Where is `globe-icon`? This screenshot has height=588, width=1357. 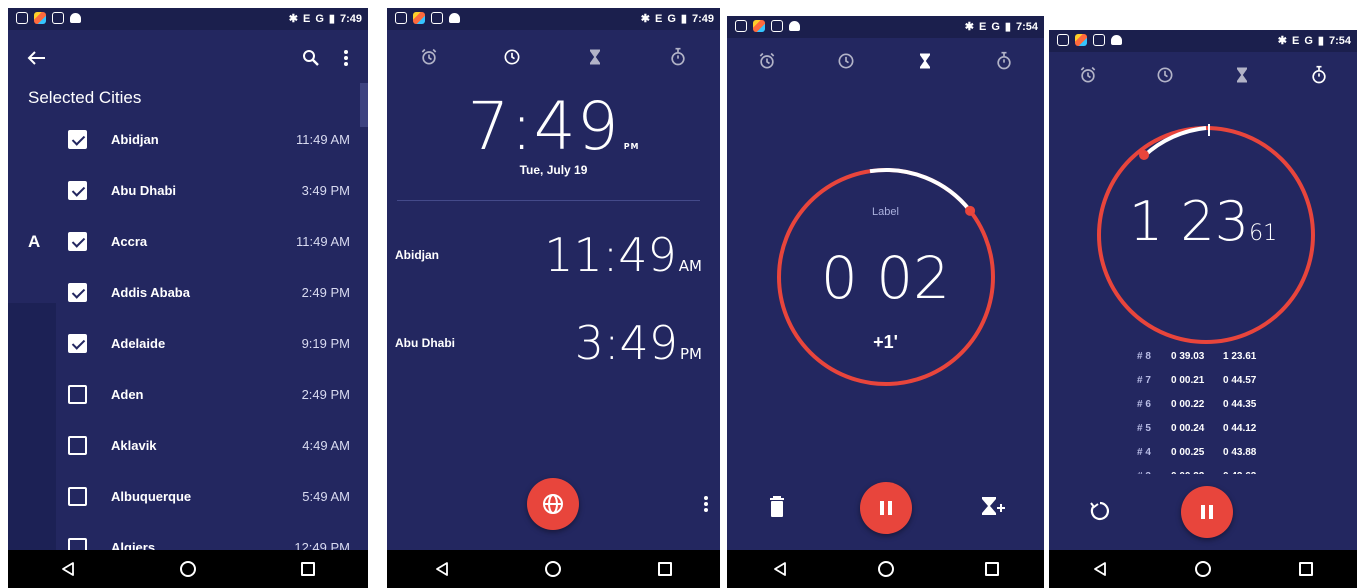 globe-icon is located at coordinates (553, 504).